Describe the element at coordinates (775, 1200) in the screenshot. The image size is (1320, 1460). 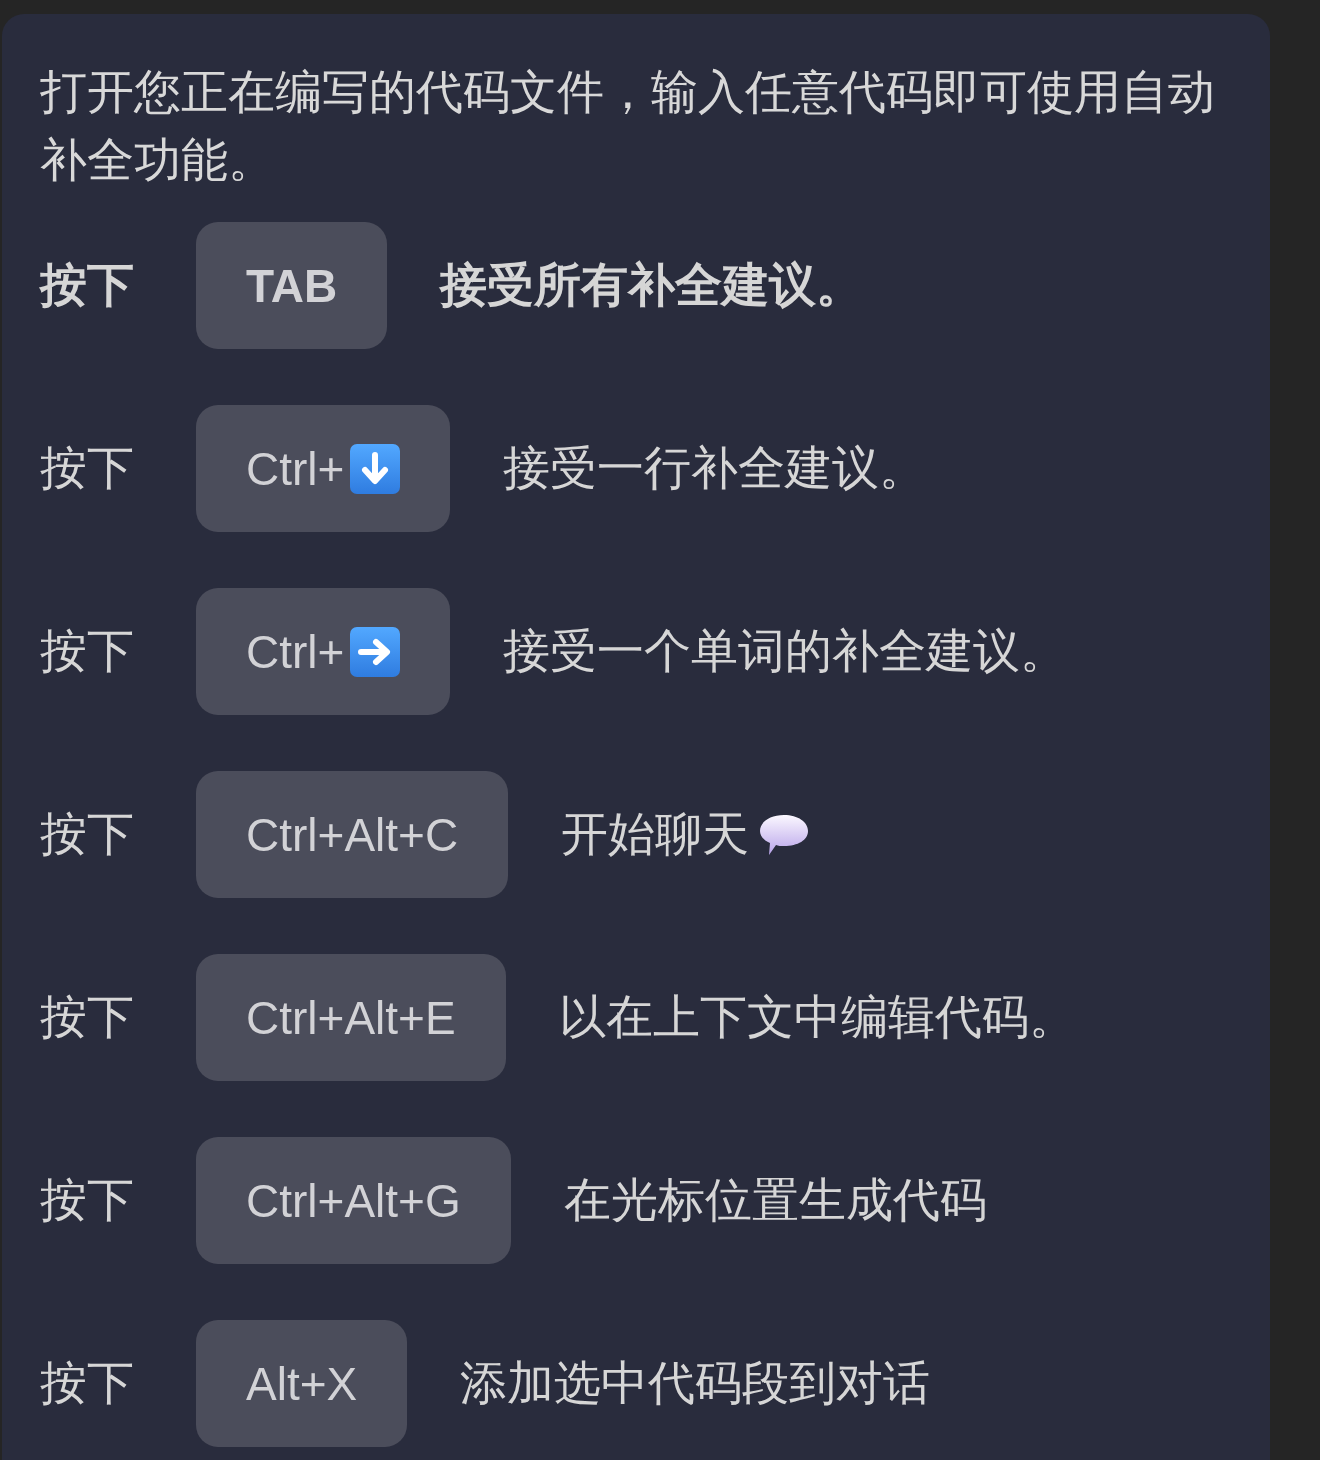
I see `description-text: 在光标位置生成代码` at that location.